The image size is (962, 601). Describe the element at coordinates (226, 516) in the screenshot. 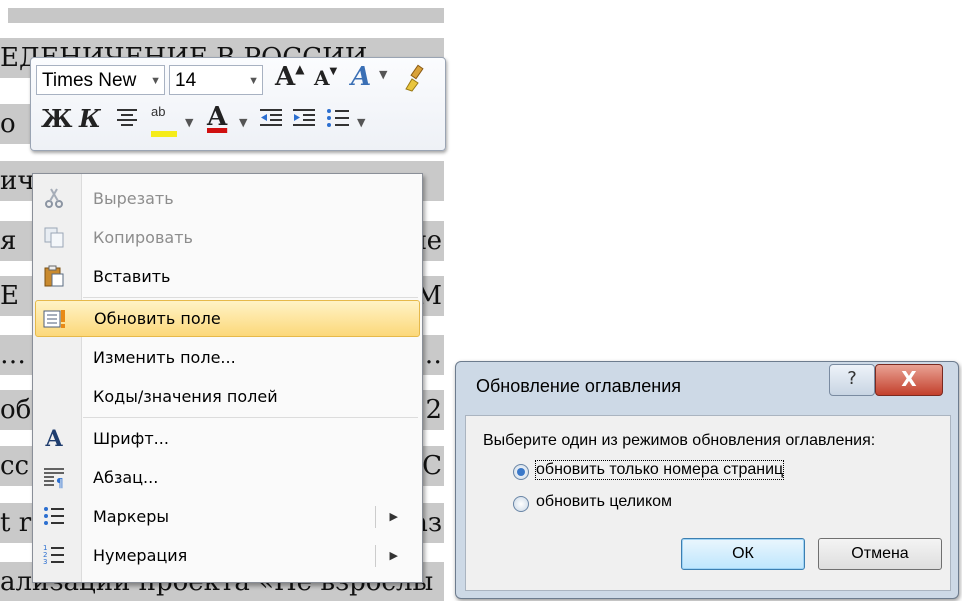

I see `menu-item-bullets: Маркеры ▶` at that location.